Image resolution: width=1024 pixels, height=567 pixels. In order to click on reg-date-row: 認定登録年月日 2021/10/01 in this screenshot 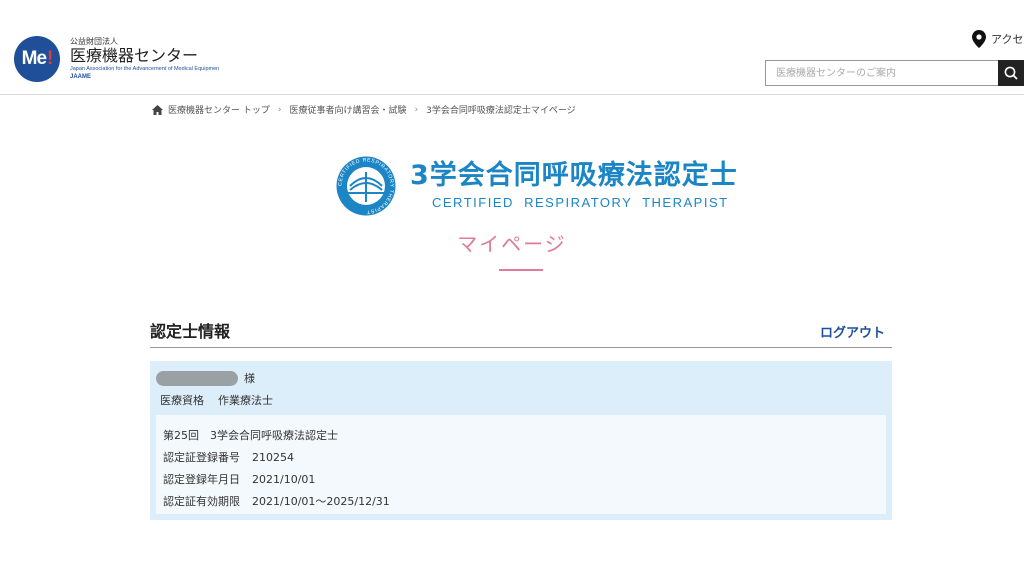, I will do `click(239, 479)`.